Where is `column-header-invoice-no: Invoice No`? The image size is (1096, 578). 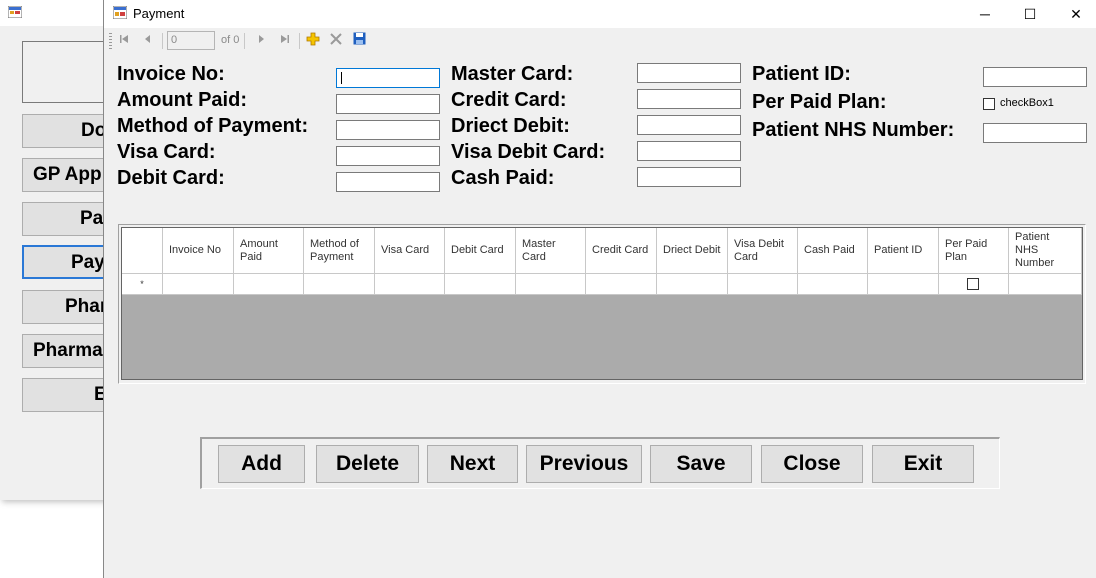
column-header-invoice-no: Invoice No is located at coordinates (198, 251).